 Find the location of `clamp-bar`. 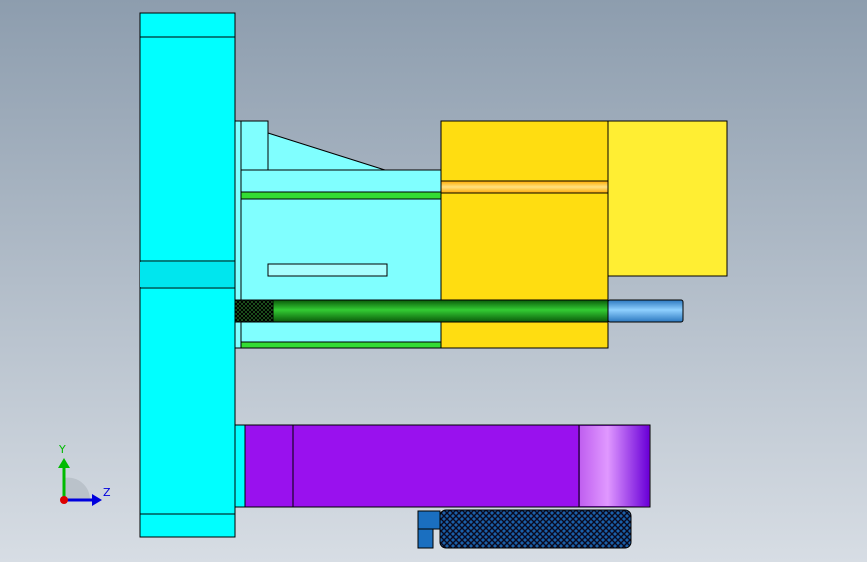

clamp-bar is located at coordinates (442, 466).